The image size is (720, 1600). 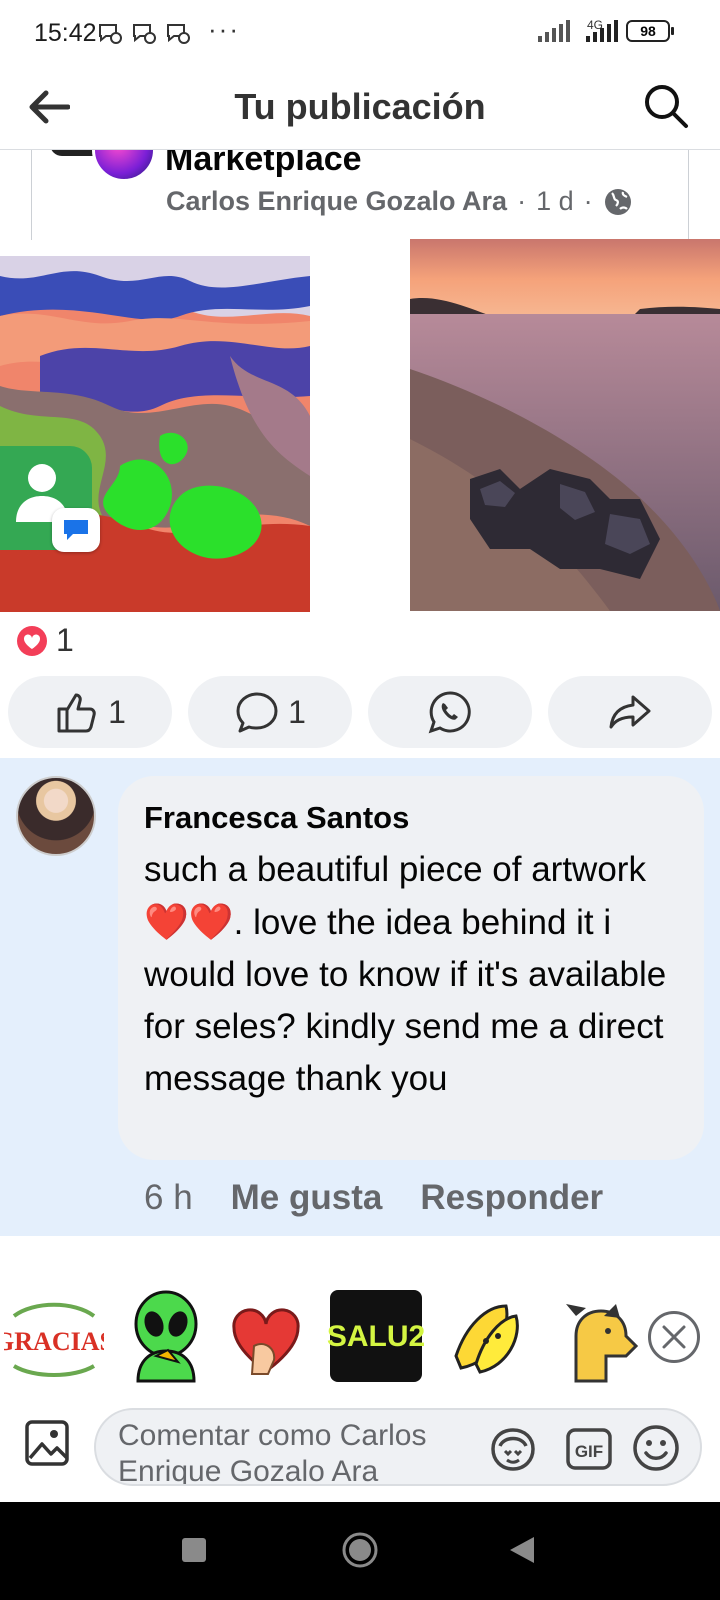 I want to click on post-meta: Carlos Enrique Gozalo Ara · 1 d ·, so click(x=399, y=201).